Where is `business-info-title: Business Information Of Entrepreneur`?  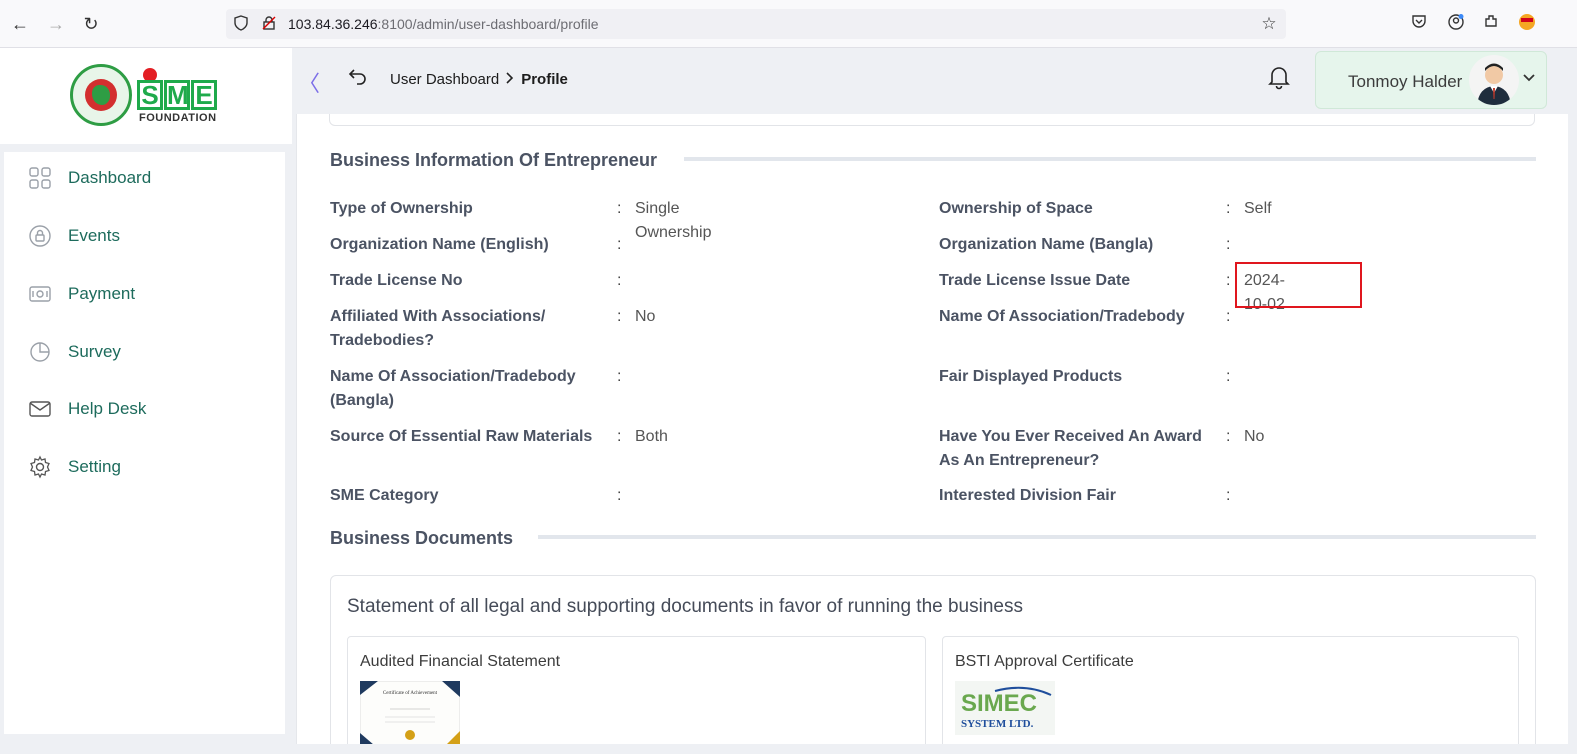 business-info-title: Business Information Of Entrepreneur is located at coordinates (494, 160).